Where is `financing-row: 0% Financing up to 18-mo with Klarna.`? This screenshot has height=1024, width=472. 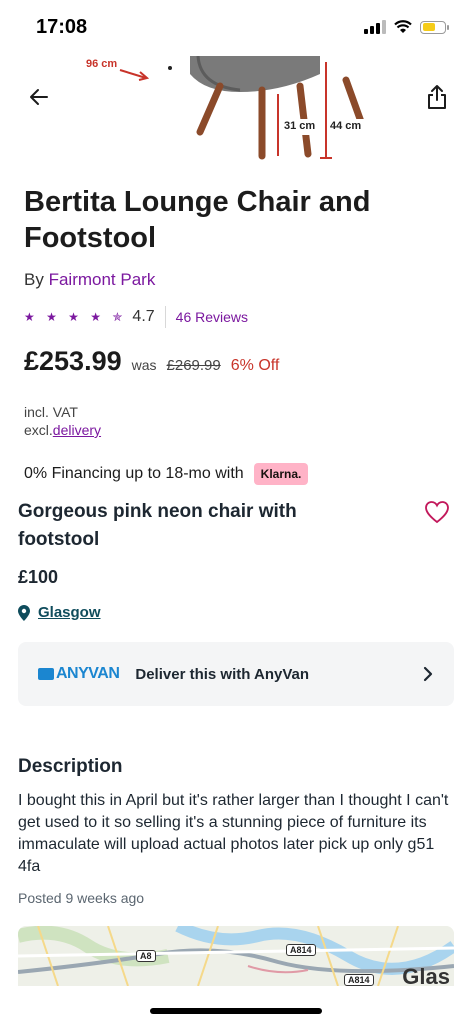
financing-row: 0% Financing up to 18-mo with Klarna. is located at coordinates (234, 474).